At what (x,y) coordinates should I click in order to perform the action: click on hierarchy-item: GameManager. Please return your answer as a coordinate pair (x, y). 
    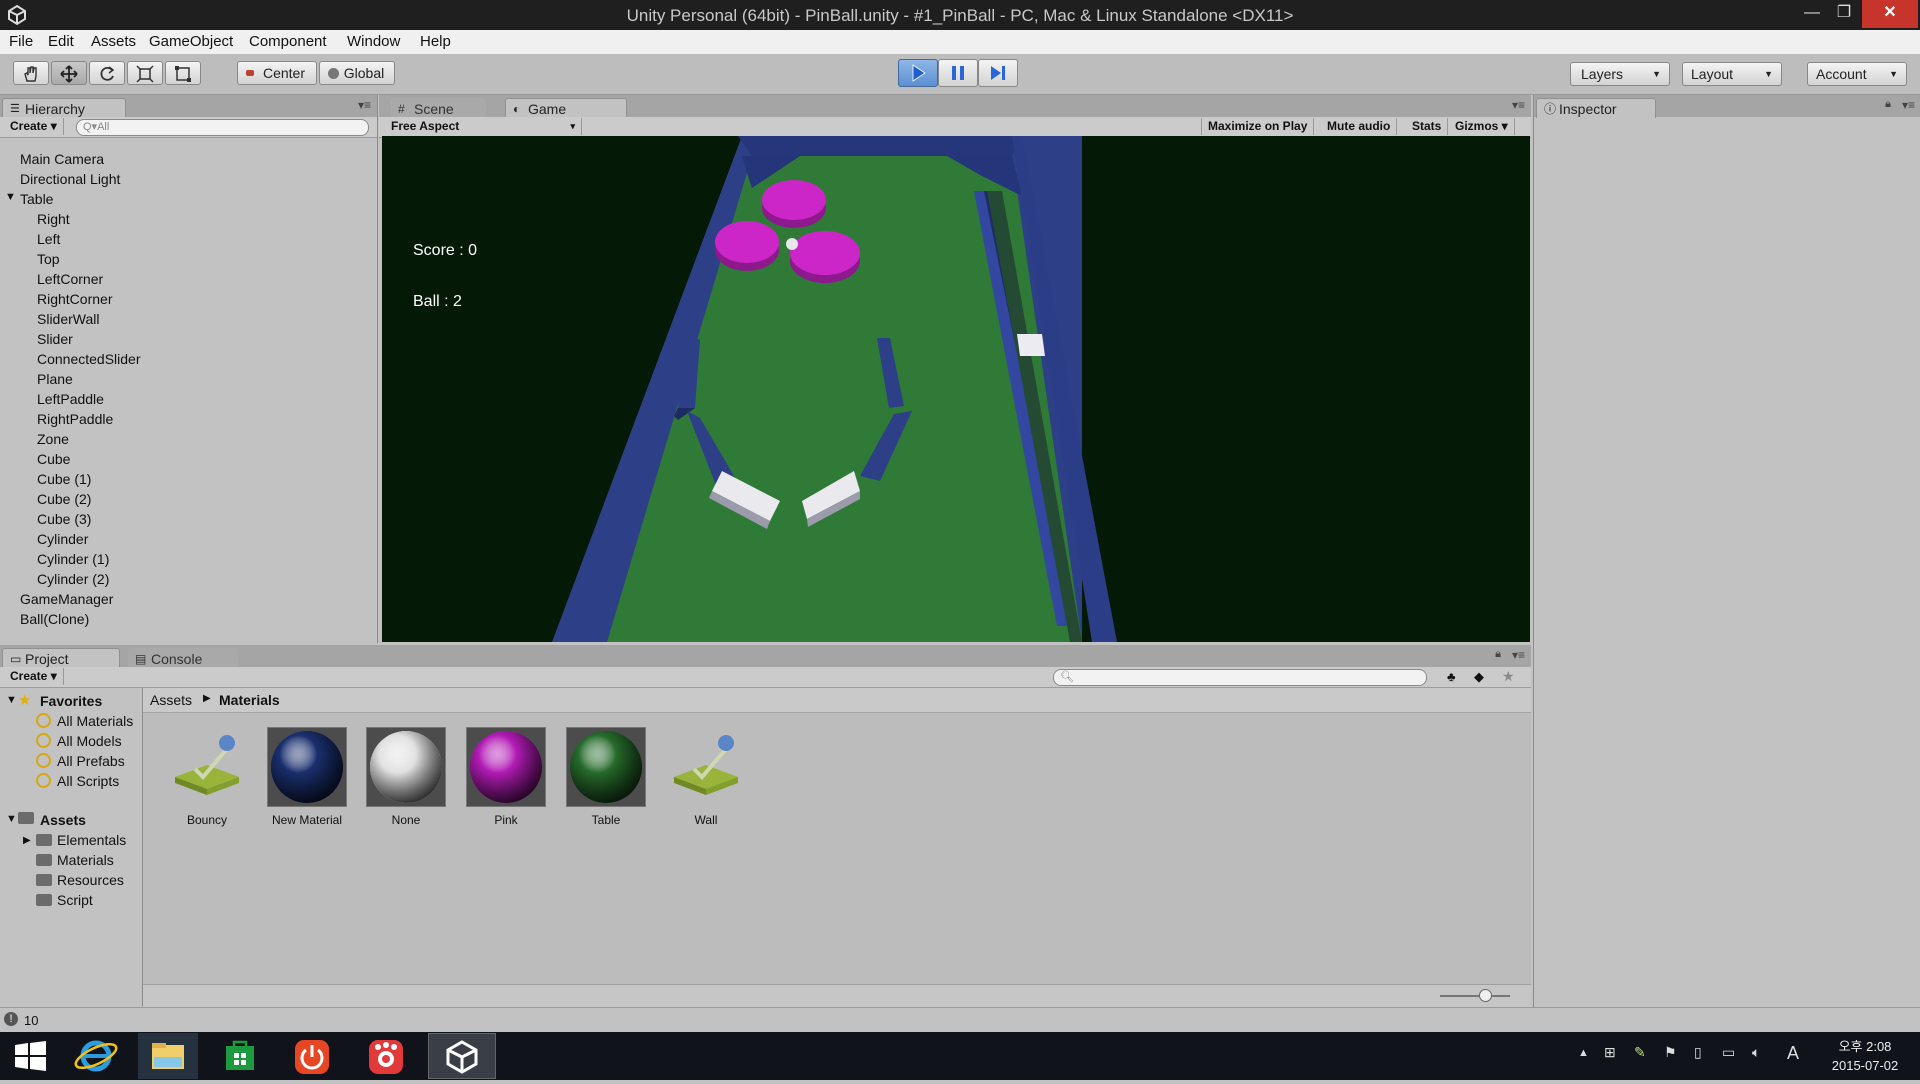
    Looking at the image, I should click on (66, 599).